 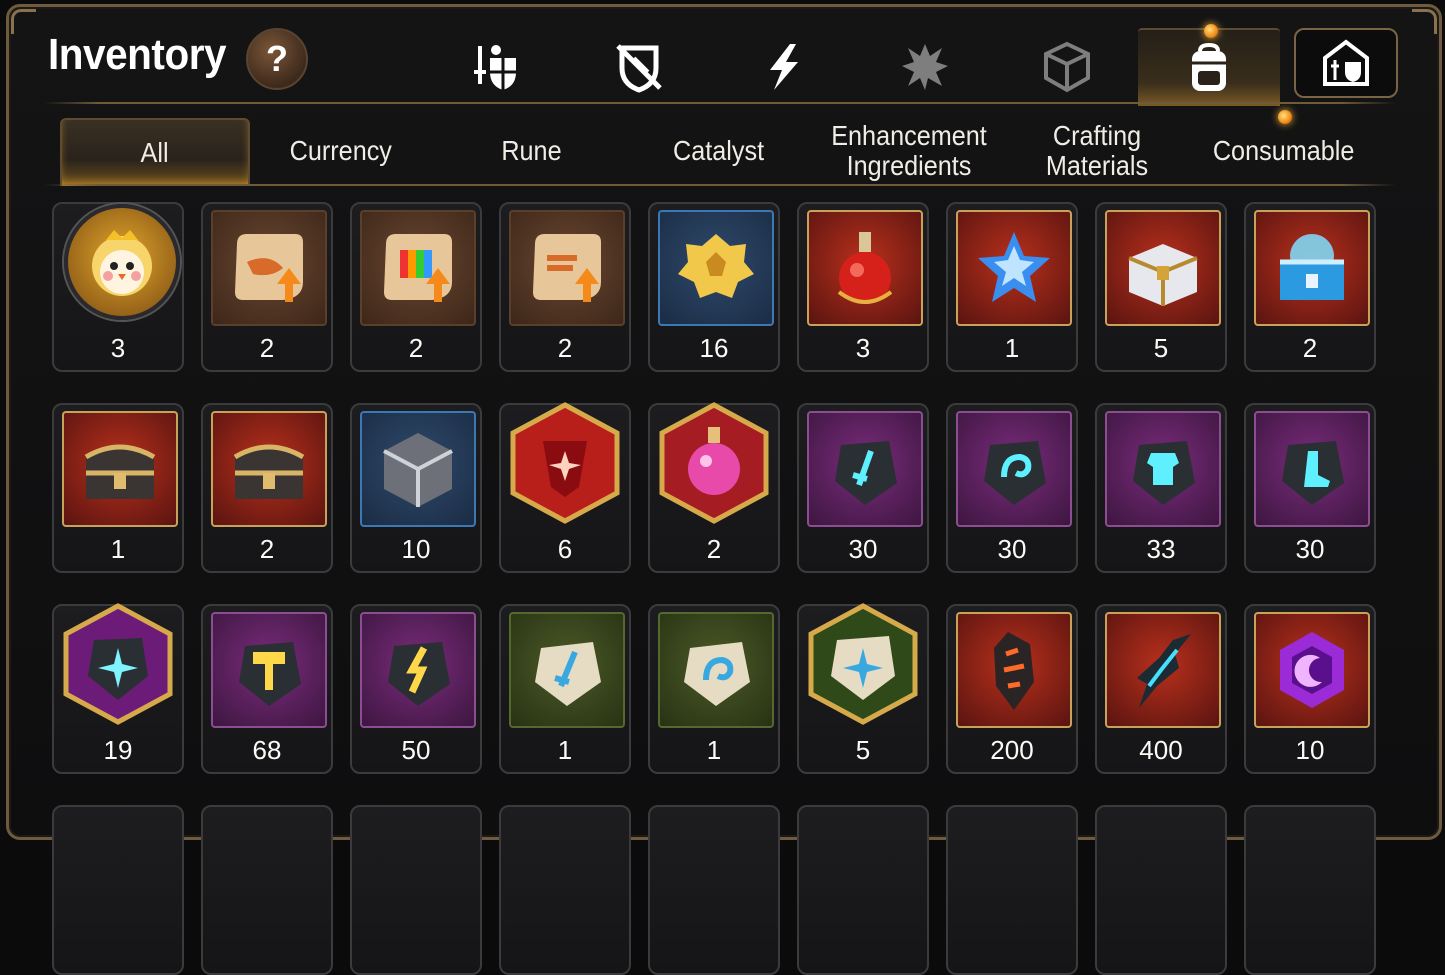 I want to click on item-count: 3, so click(x=863, y=348).